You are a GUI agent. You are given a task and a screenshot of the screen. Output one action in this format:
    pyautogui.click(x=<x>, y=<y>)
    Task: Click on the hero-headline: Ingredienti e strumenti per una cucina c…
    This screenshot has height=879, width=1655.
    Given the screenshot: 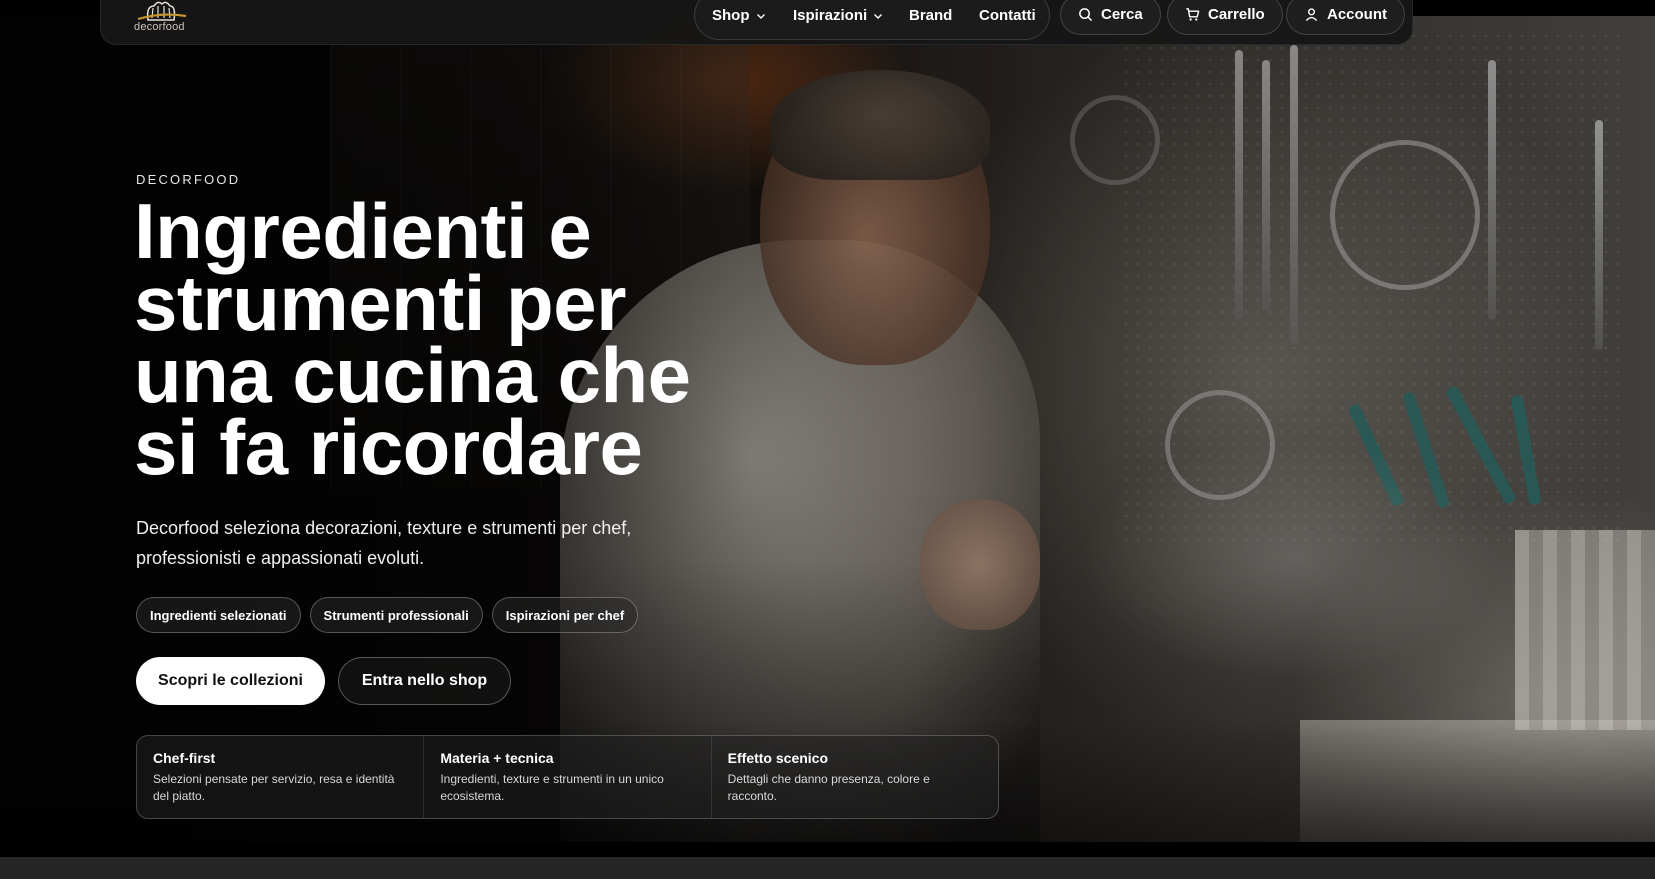 What is the action you would take?
    pyautogui.click(x=412, y=339)
    